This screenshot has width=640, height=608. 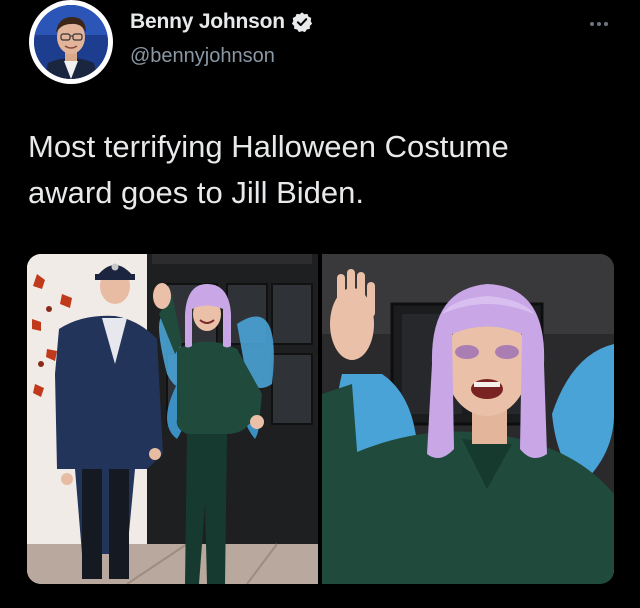 I want to click on avatar-photo, so click(x=71, y=42).